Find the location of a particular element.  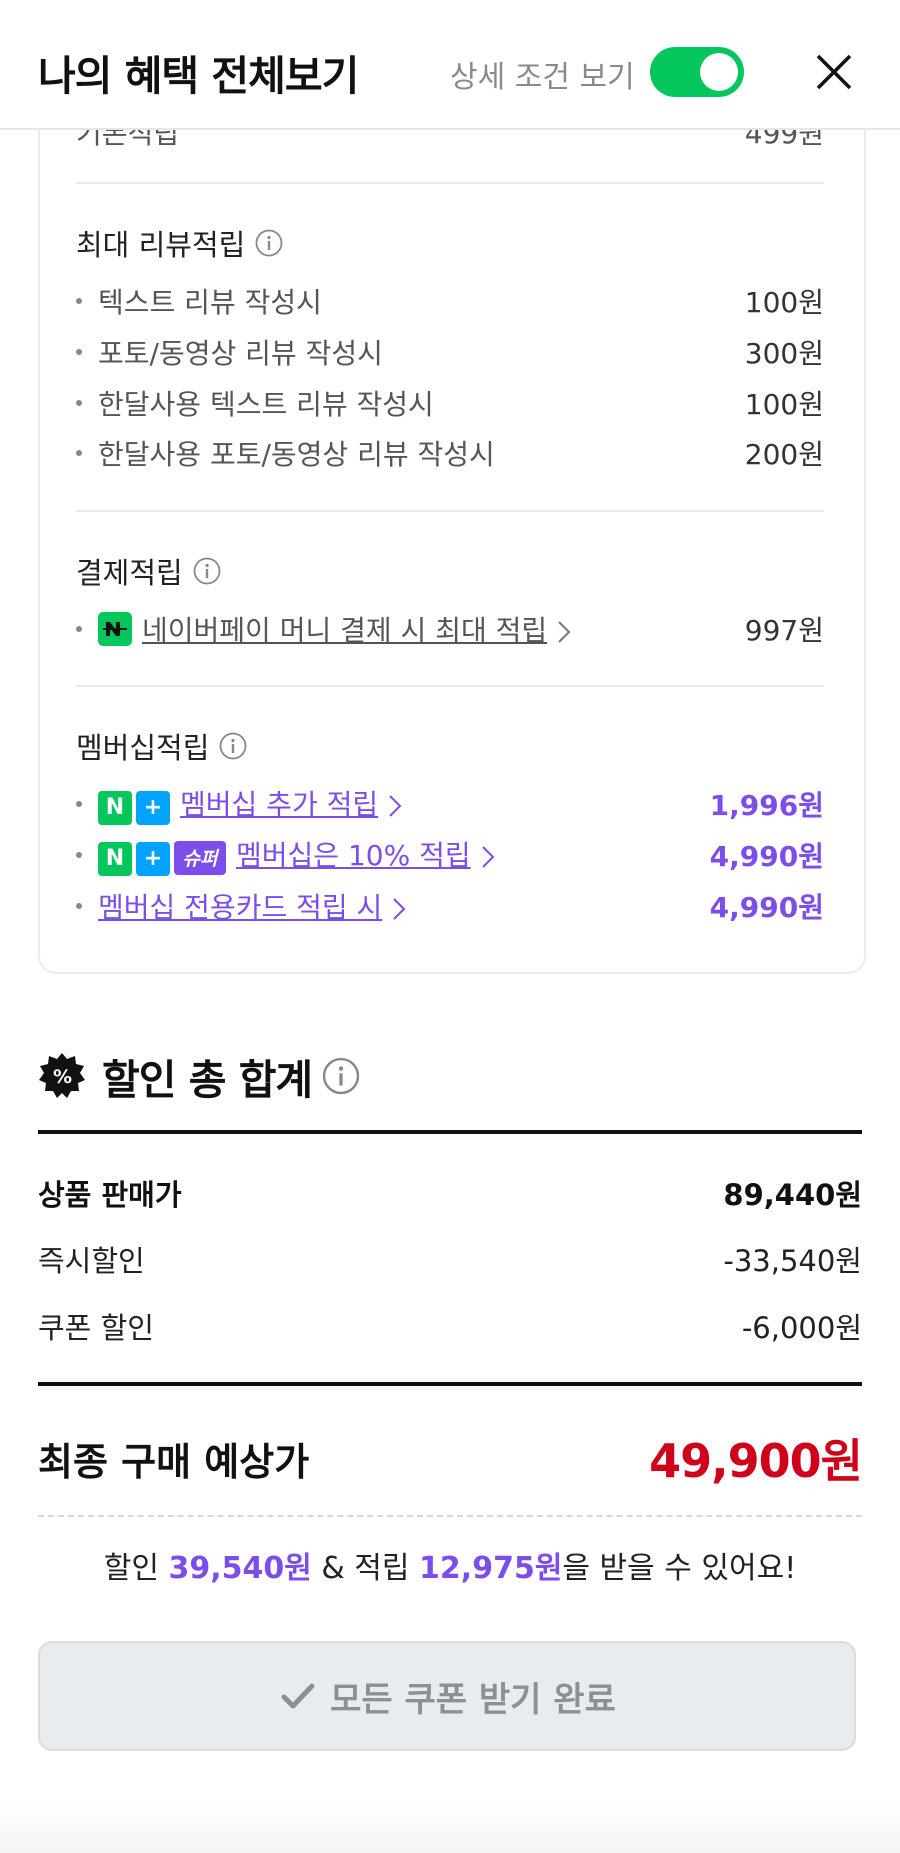

bottom-area is located at coordinates (450, 1826).